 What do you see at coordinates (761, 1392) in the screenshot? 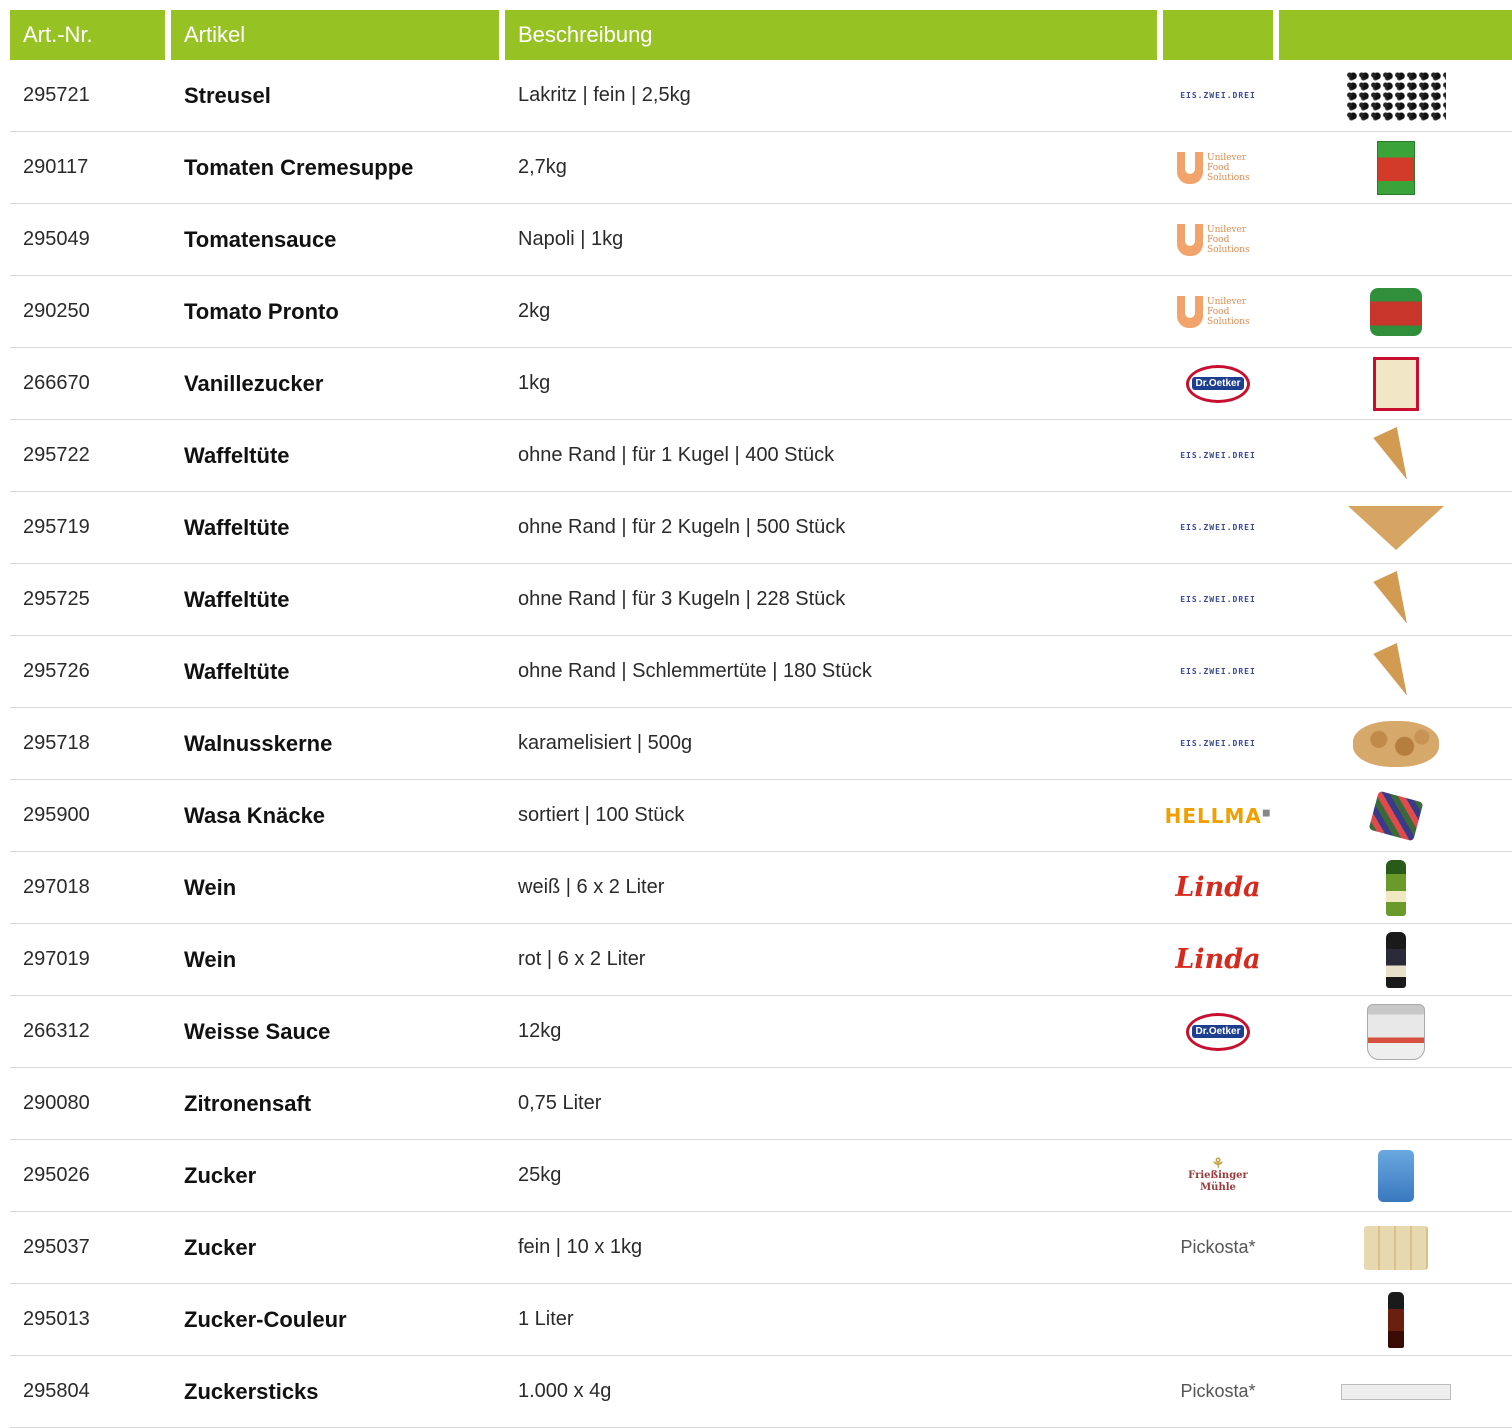
I see `table-row: 295804 Zuckersticks 1.000 x 4g Pickosta*` at bounding box center [761, 1392].